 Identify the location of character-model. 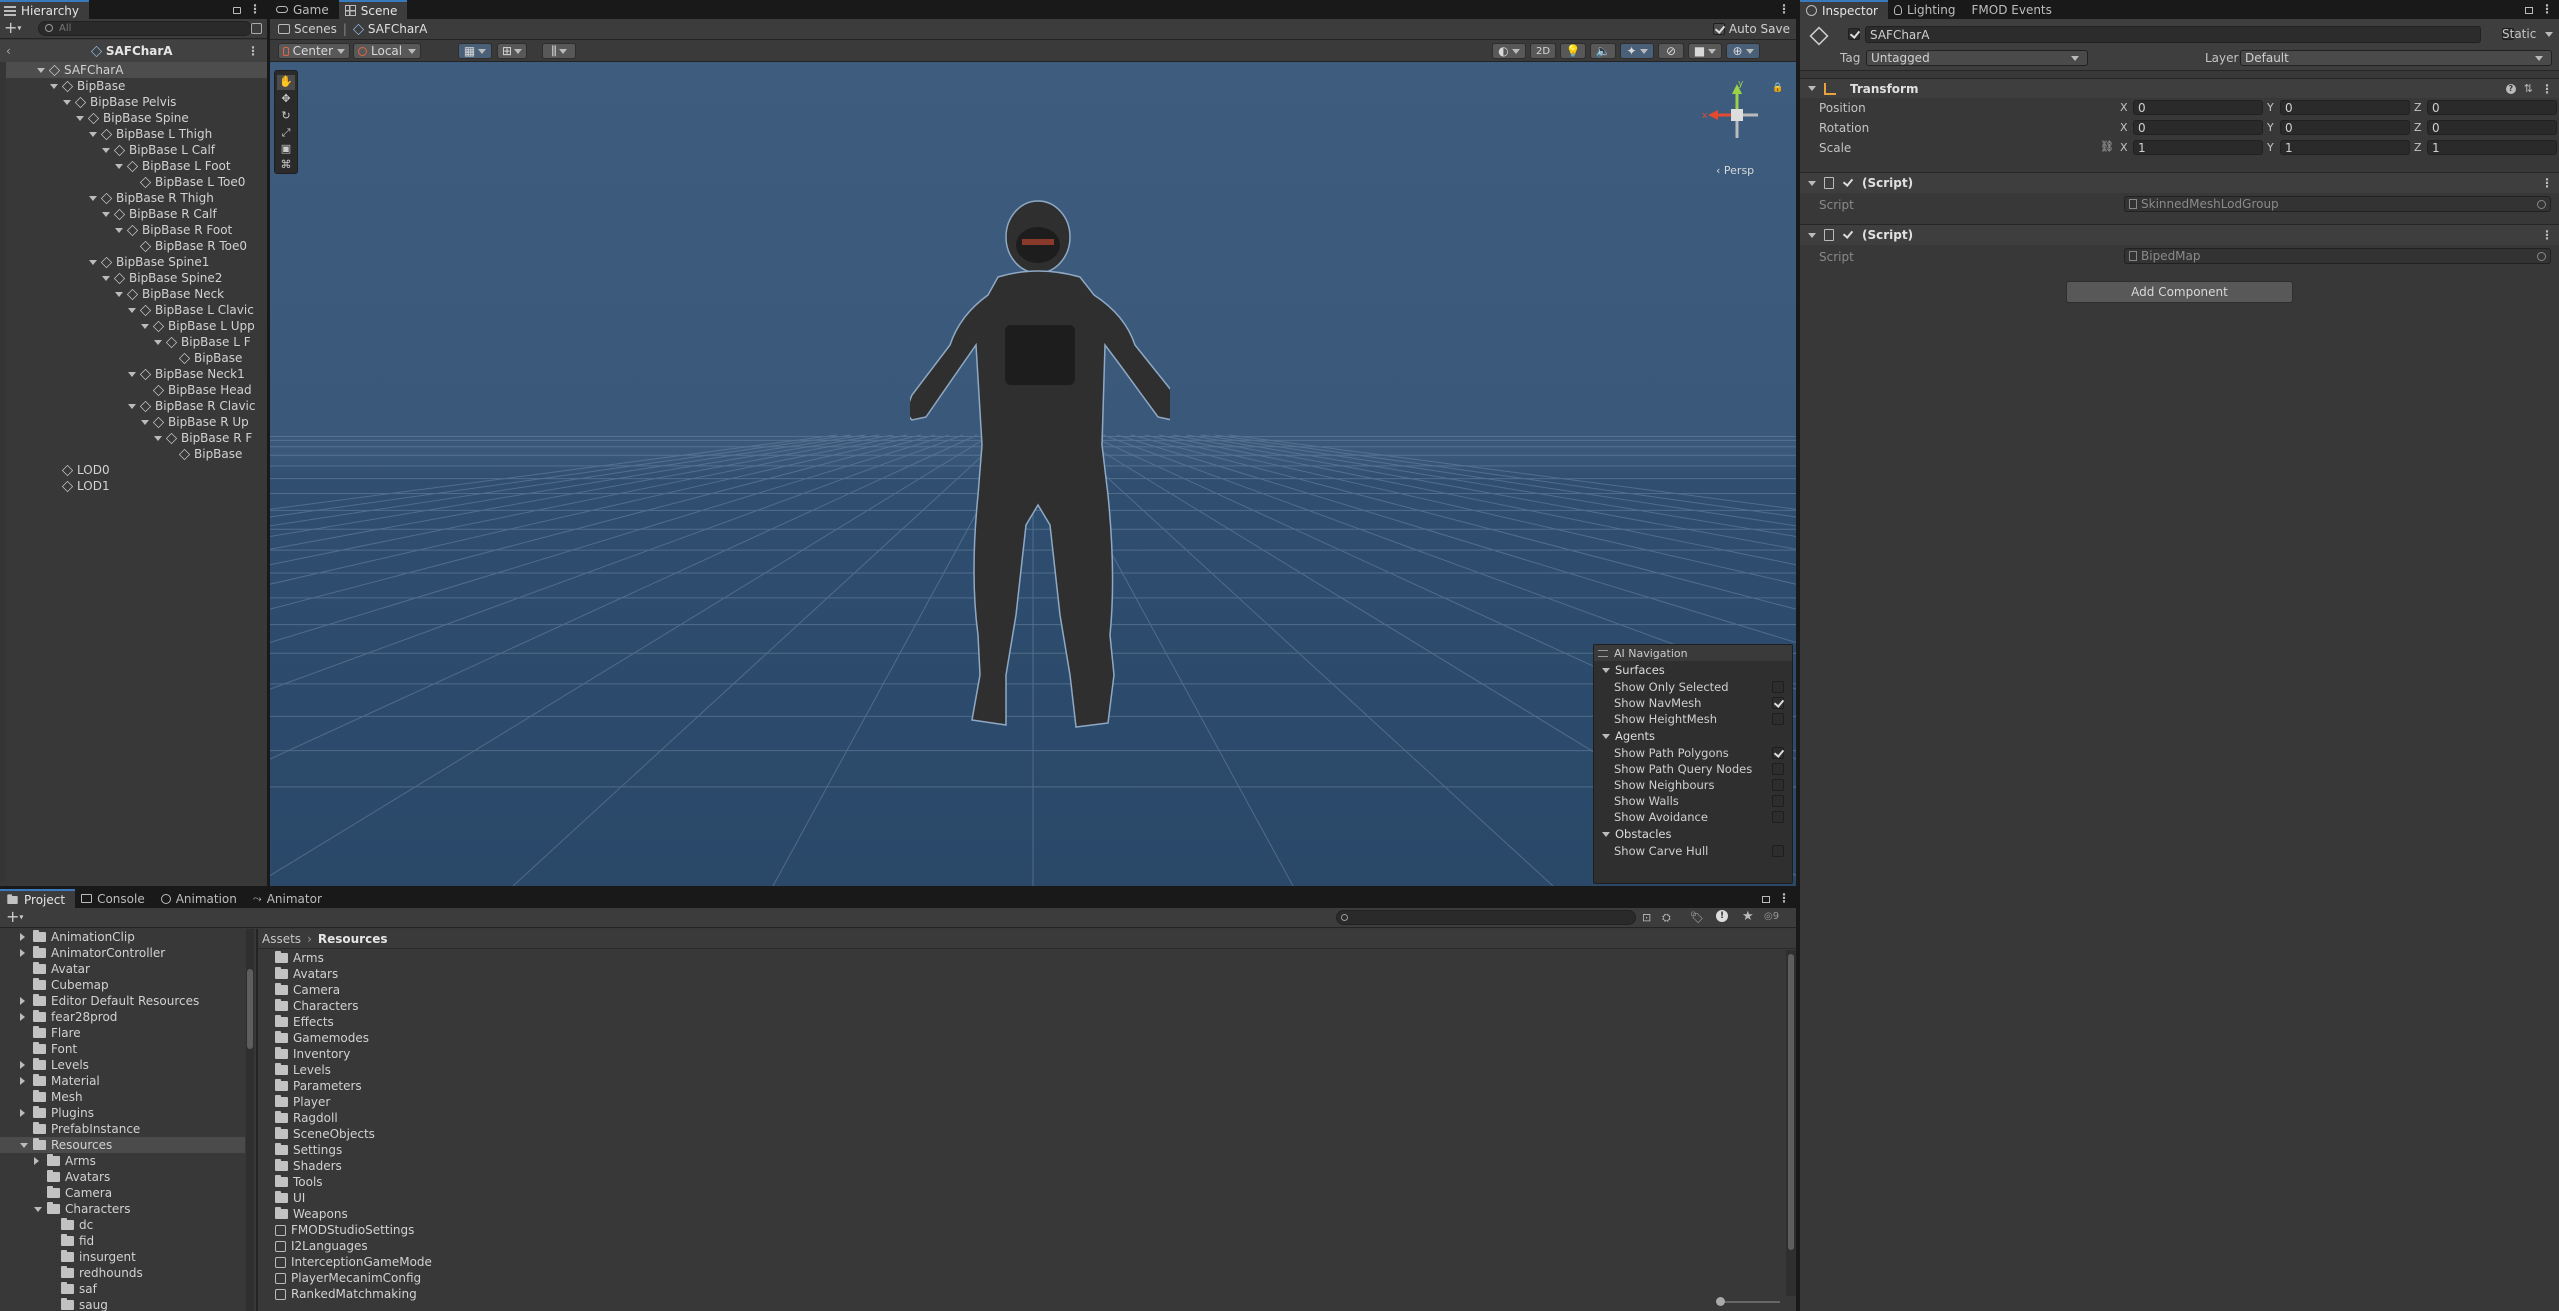
(1040, 465).